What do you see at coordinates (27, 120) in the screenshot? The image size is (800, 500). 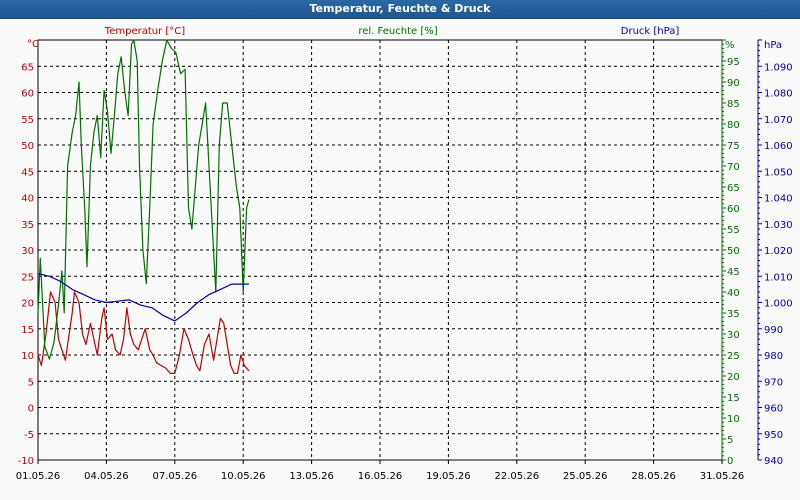 I see `temperature-tick-label: 55` at bounding box center [27, 120].